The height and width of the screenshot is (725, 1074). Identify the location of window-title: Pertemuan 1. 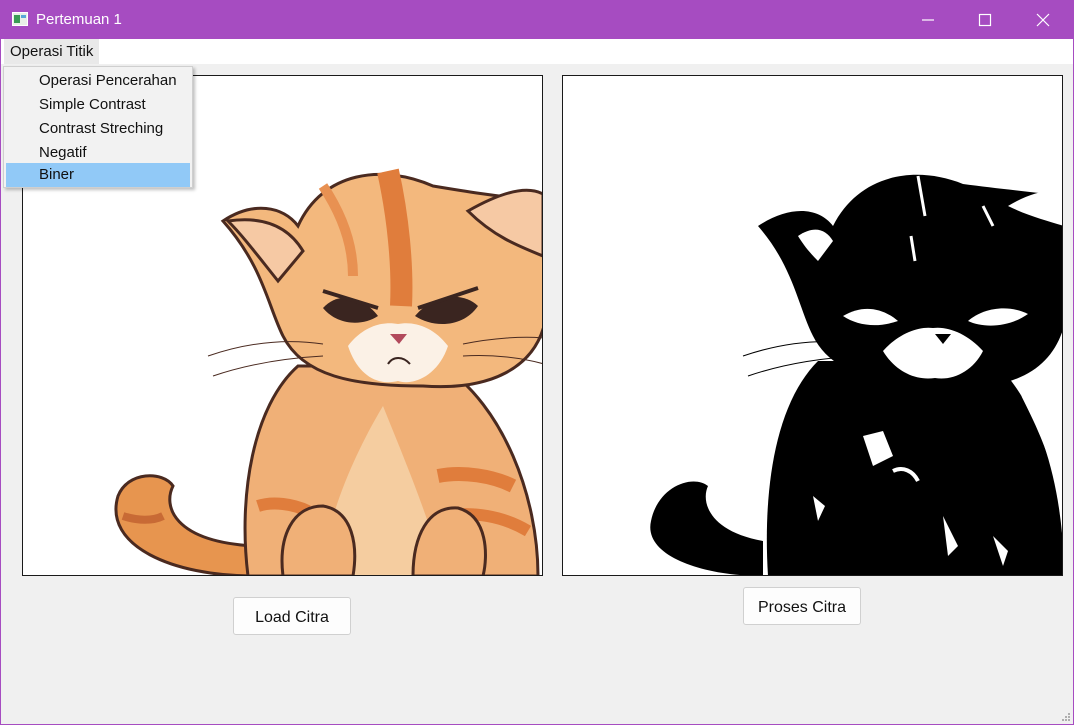
(79, 19).